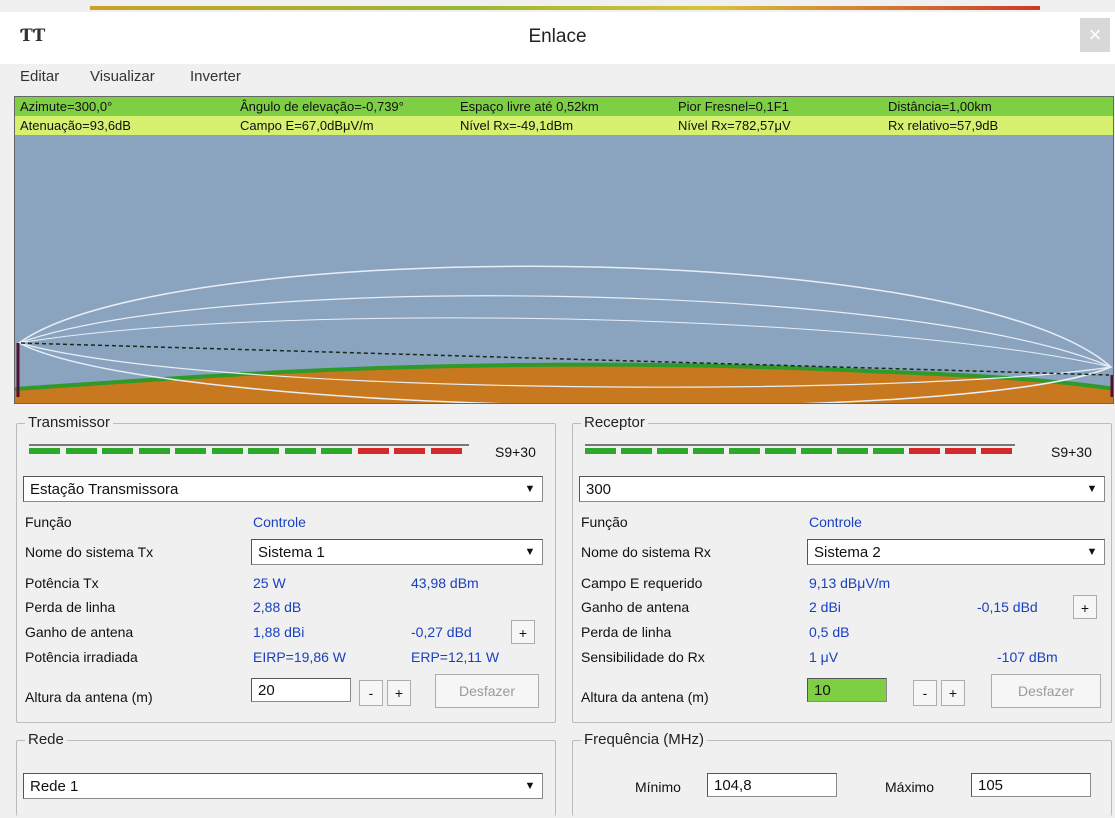  I want to click on tx-potencia-dbm: 43,98 dBm, so click(445, 583).